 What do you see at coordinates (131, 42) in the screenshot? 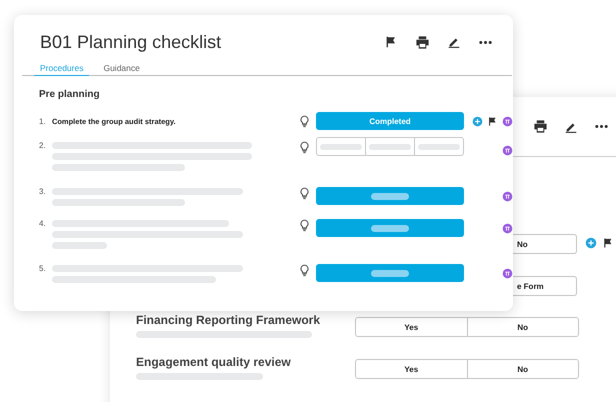
I see `checklist-title: B01 Planning checklist` at bounding box center [131, 42].